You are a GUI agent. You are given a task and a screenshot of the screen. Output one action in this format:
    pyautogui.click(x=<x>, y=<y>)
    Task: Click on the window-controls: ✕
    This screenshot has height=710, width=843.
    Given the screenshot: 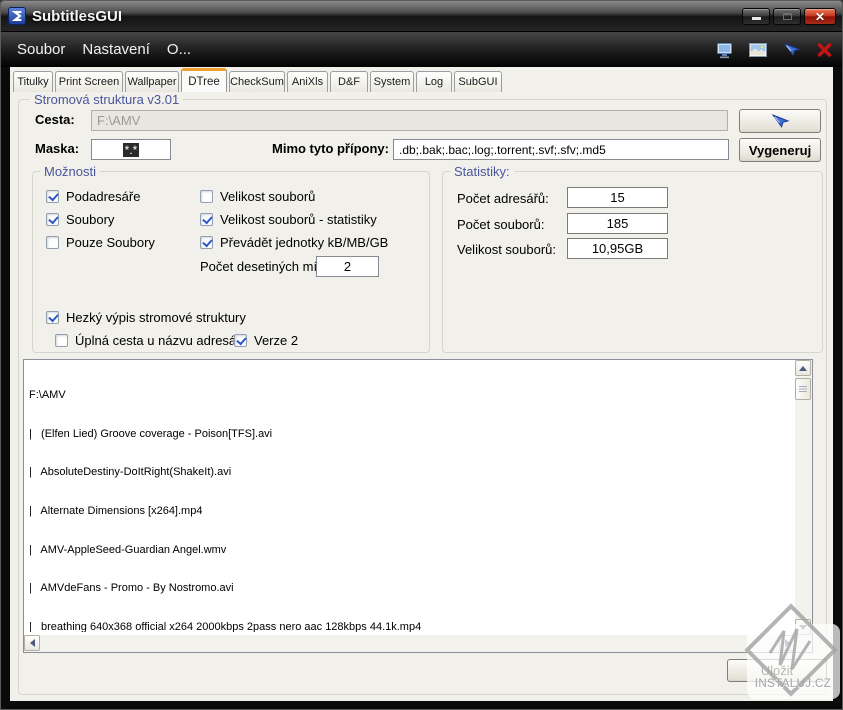 What is the action you would take?
    pyautogui.click(x=789, y=16)
    